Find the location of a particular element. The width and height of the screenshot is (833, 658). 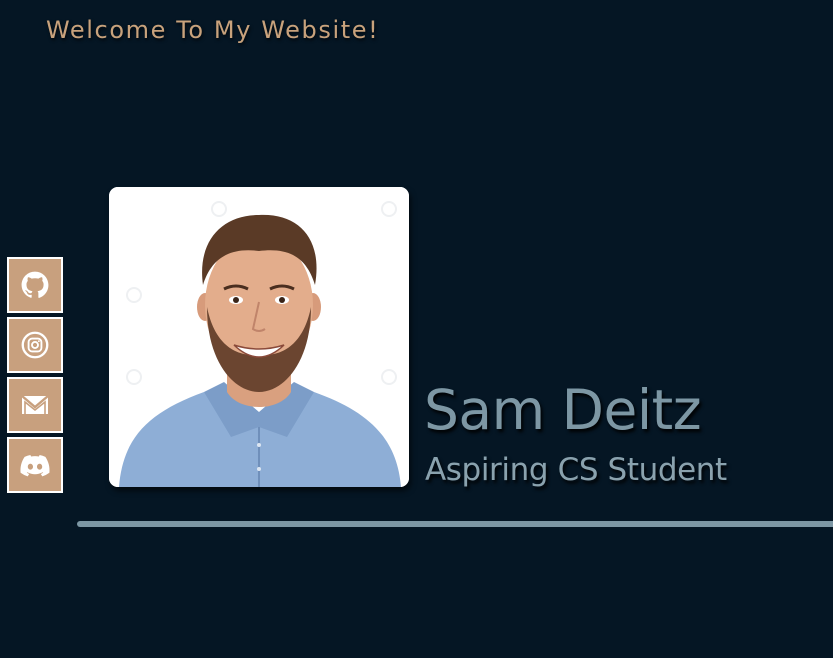

github-icon is located at coordinates (35, 284).